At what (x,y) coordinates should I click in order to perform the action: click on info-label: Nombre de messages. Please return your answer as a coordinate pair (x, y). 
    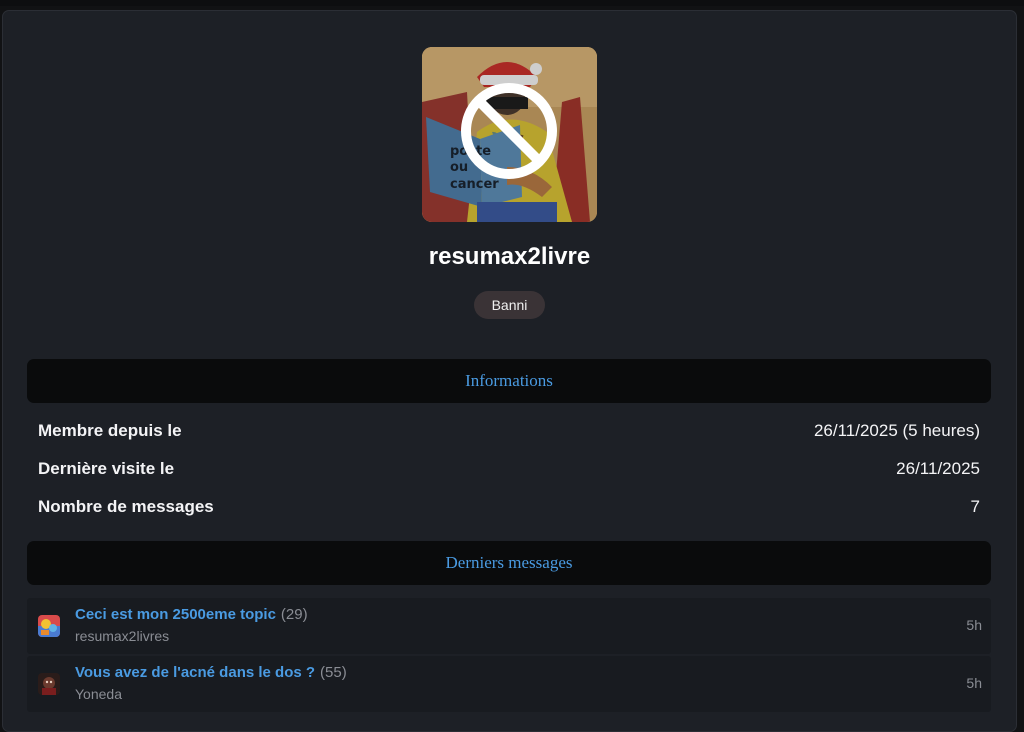
    Looking at the image, I should click on (126, 506).